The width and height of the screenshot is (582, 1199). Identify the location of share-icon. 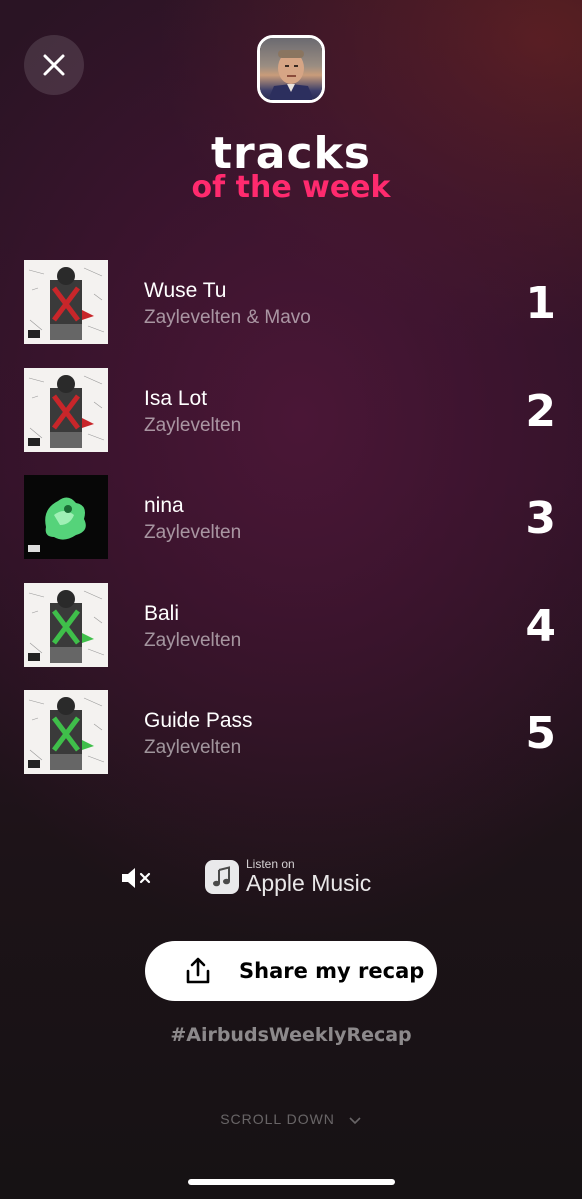
(198, 970).